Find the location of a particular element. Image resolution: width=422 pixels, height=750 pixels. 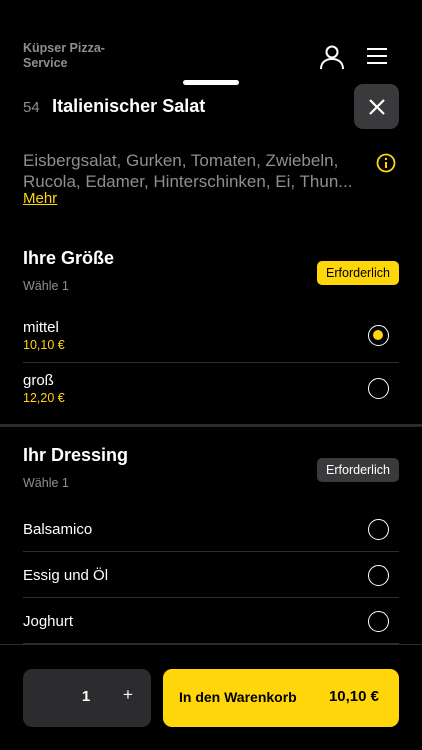

quantity-stepper: 1 + is located at coordinates (87, 698).